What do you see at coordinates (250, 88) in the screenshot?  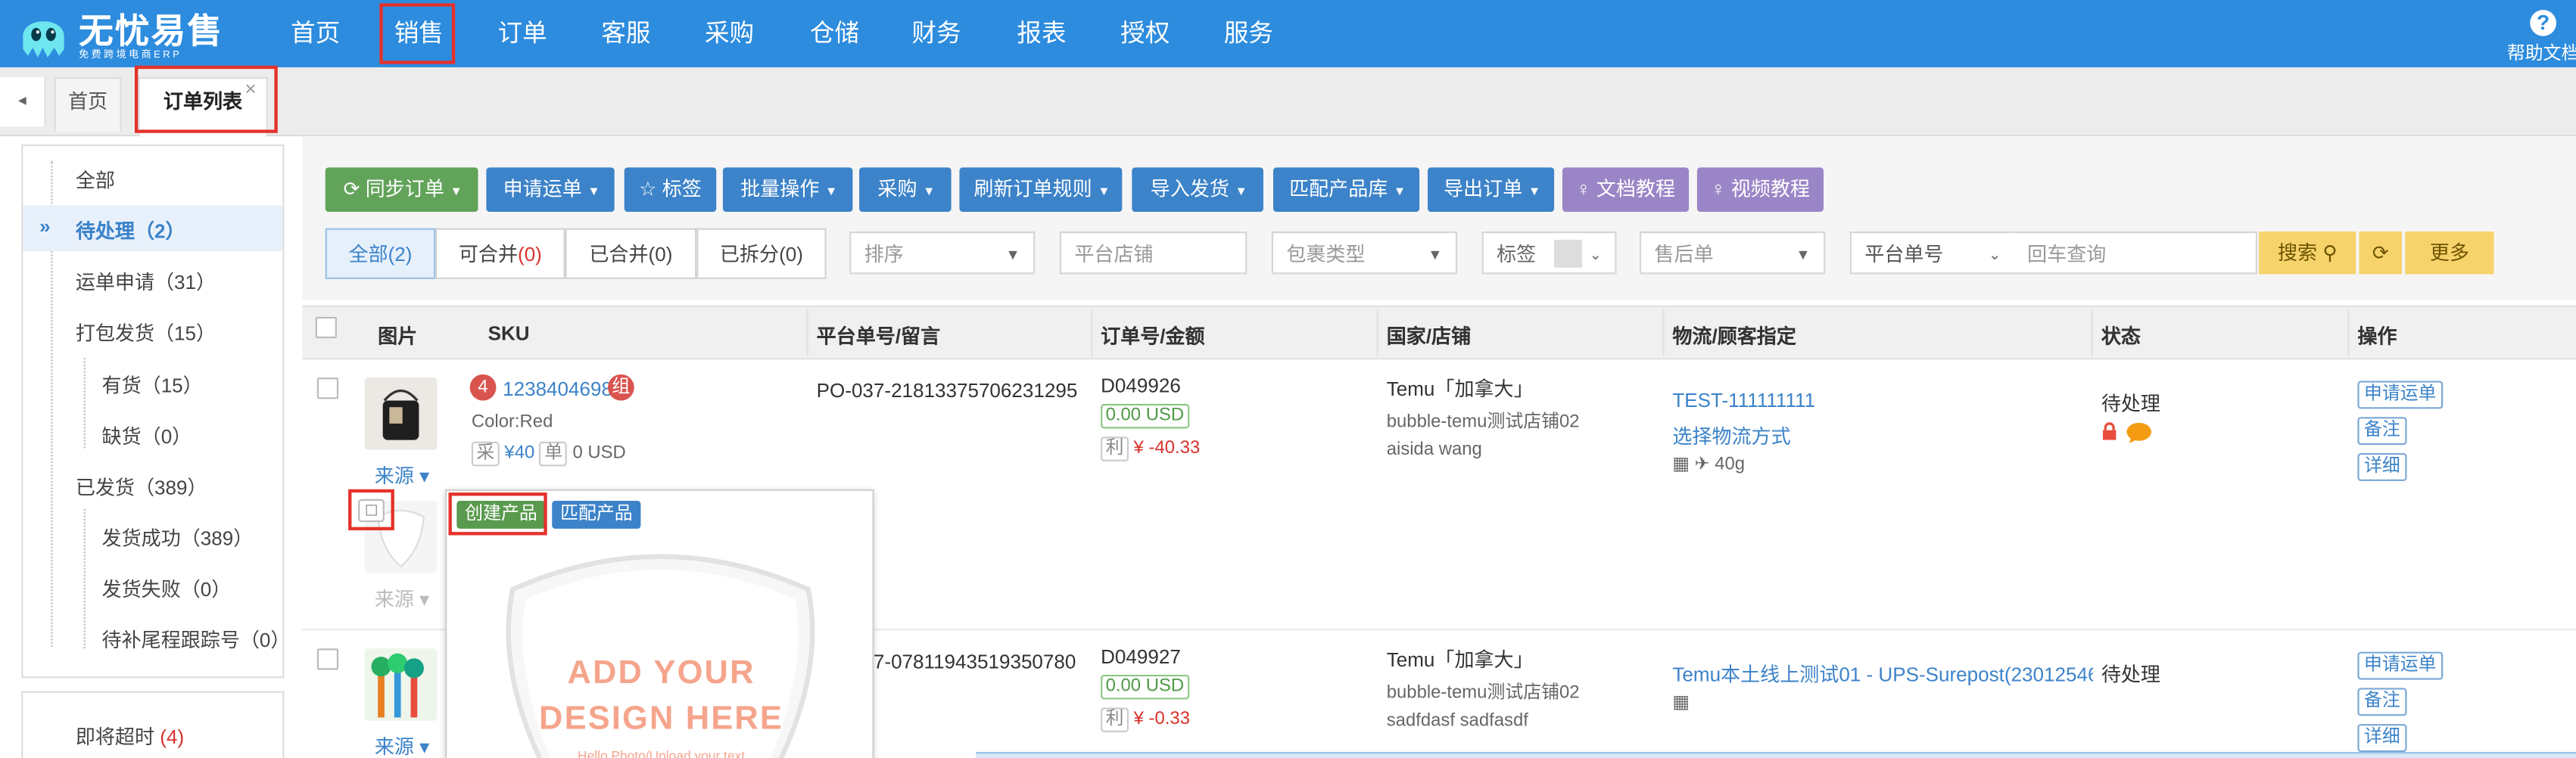 I see `tab-close-icon: ×` at bounding box center [250, 88].